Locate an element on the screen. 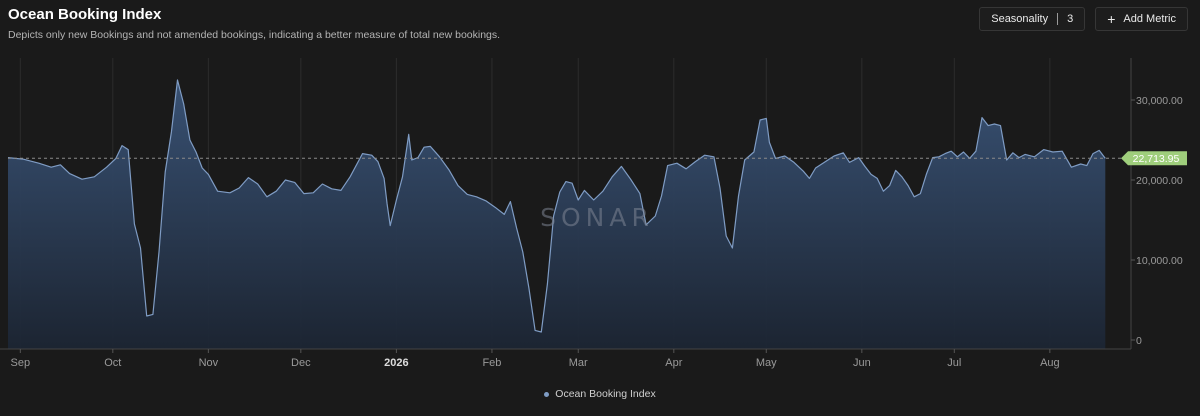 The height and width of the screenshot is (416, 1200). x-tick-label: May is located at coordinates (766, 363).